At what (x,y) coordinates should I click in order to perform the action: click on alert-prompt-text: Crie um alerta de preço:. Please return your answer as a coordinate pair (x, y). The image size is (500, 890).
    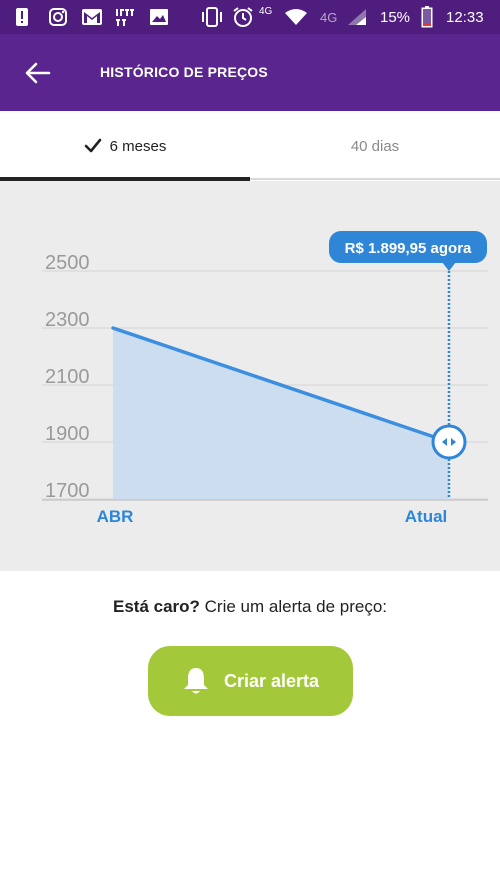
    Looking at the image, I should click on (293, 606).